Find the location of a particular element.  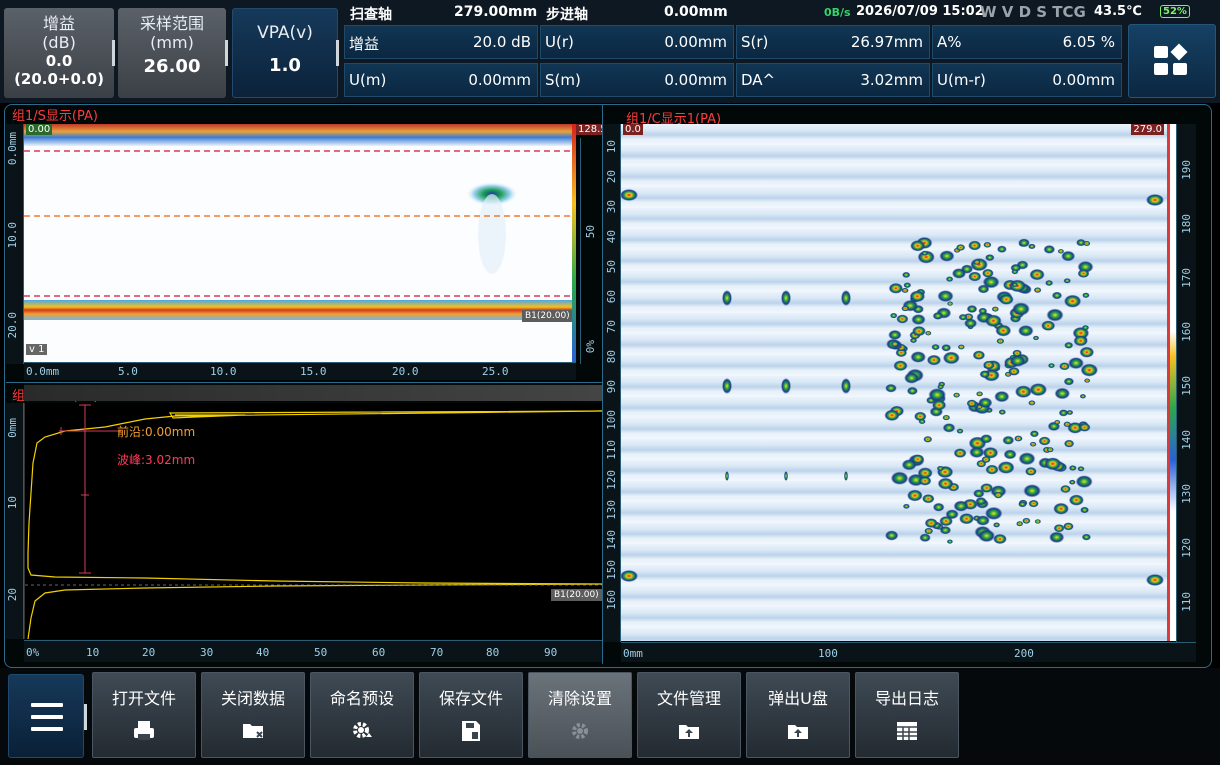

aview-x-tick-0: 0% is located at coordinates (33, 652).